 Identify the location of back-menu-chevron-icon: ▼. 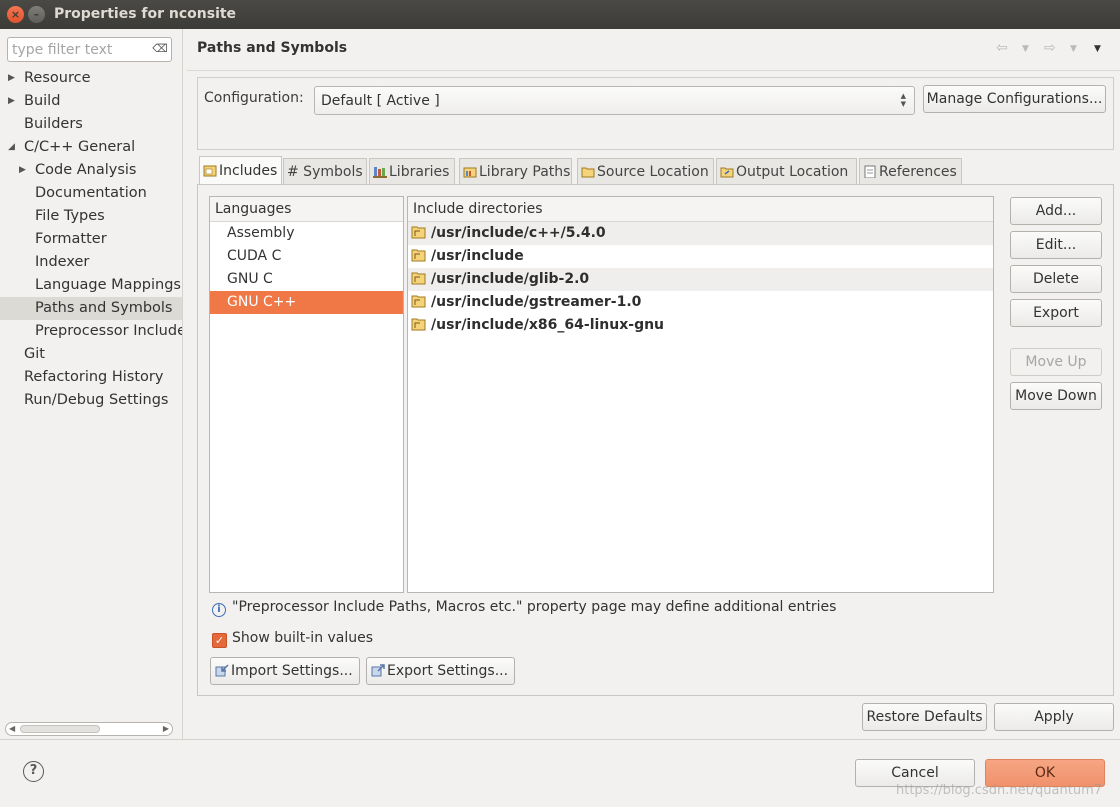
(1025, 49).